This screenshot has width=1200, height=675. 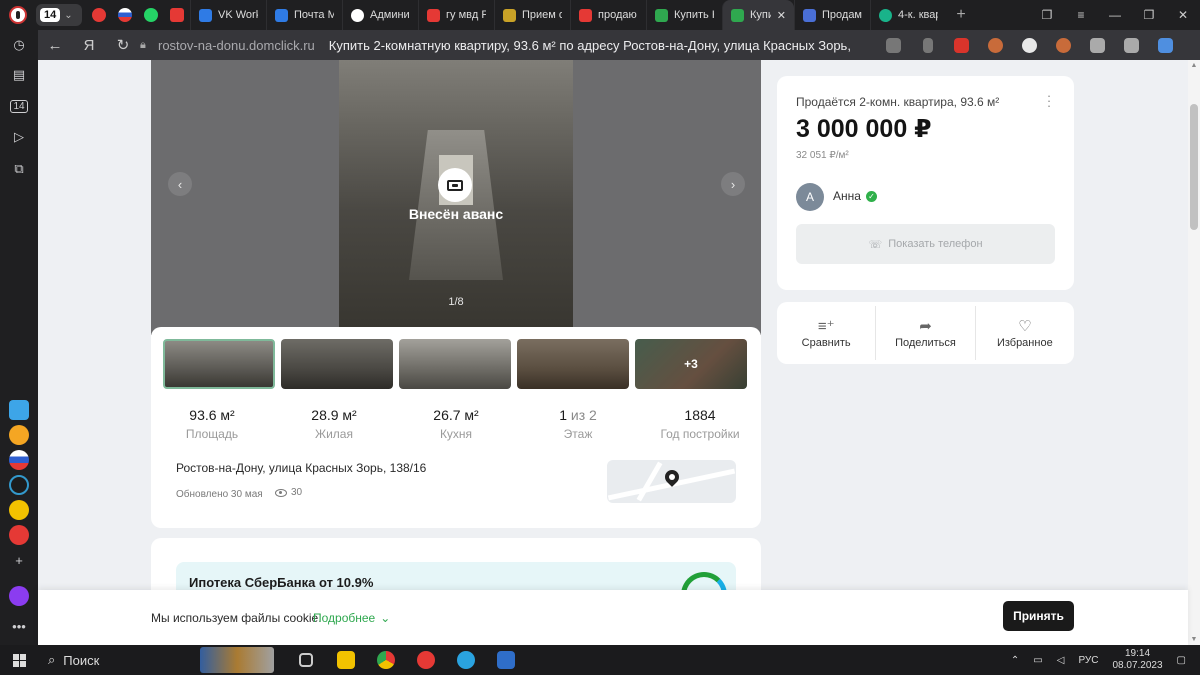 I want to click on search-icon: ⌕, so click(x=52, y=659).